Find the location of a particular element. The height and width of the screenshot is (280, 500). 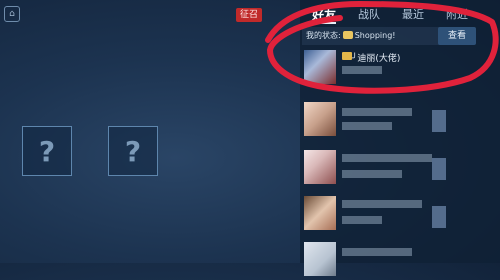

view-status-button: 查看 is located at coordinates (457, 36).